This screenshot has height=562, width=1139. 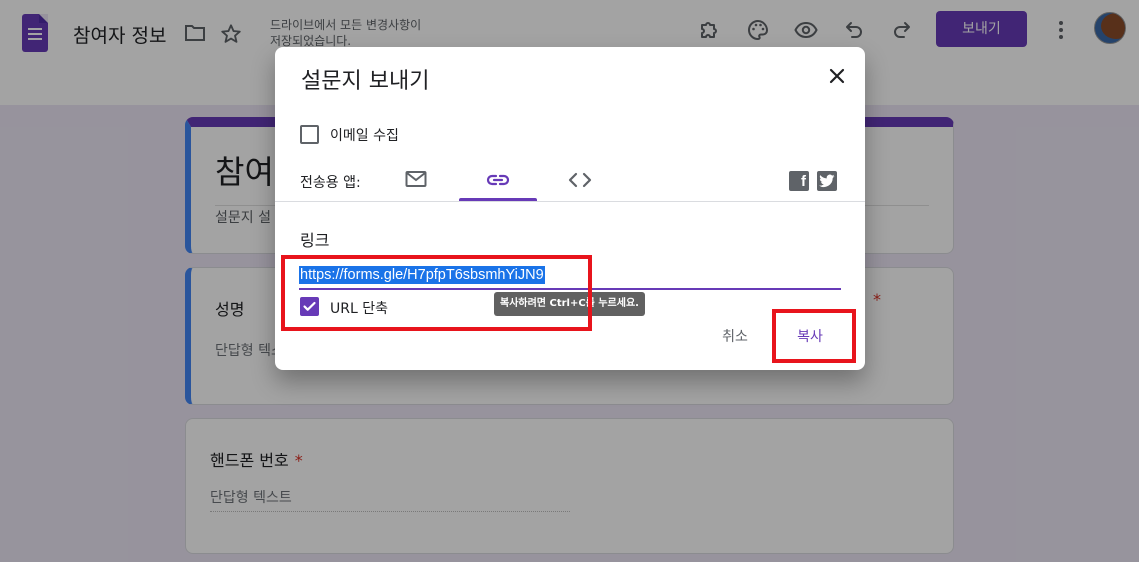 I want to click on twitter-icon, so click(x=827, y=181).